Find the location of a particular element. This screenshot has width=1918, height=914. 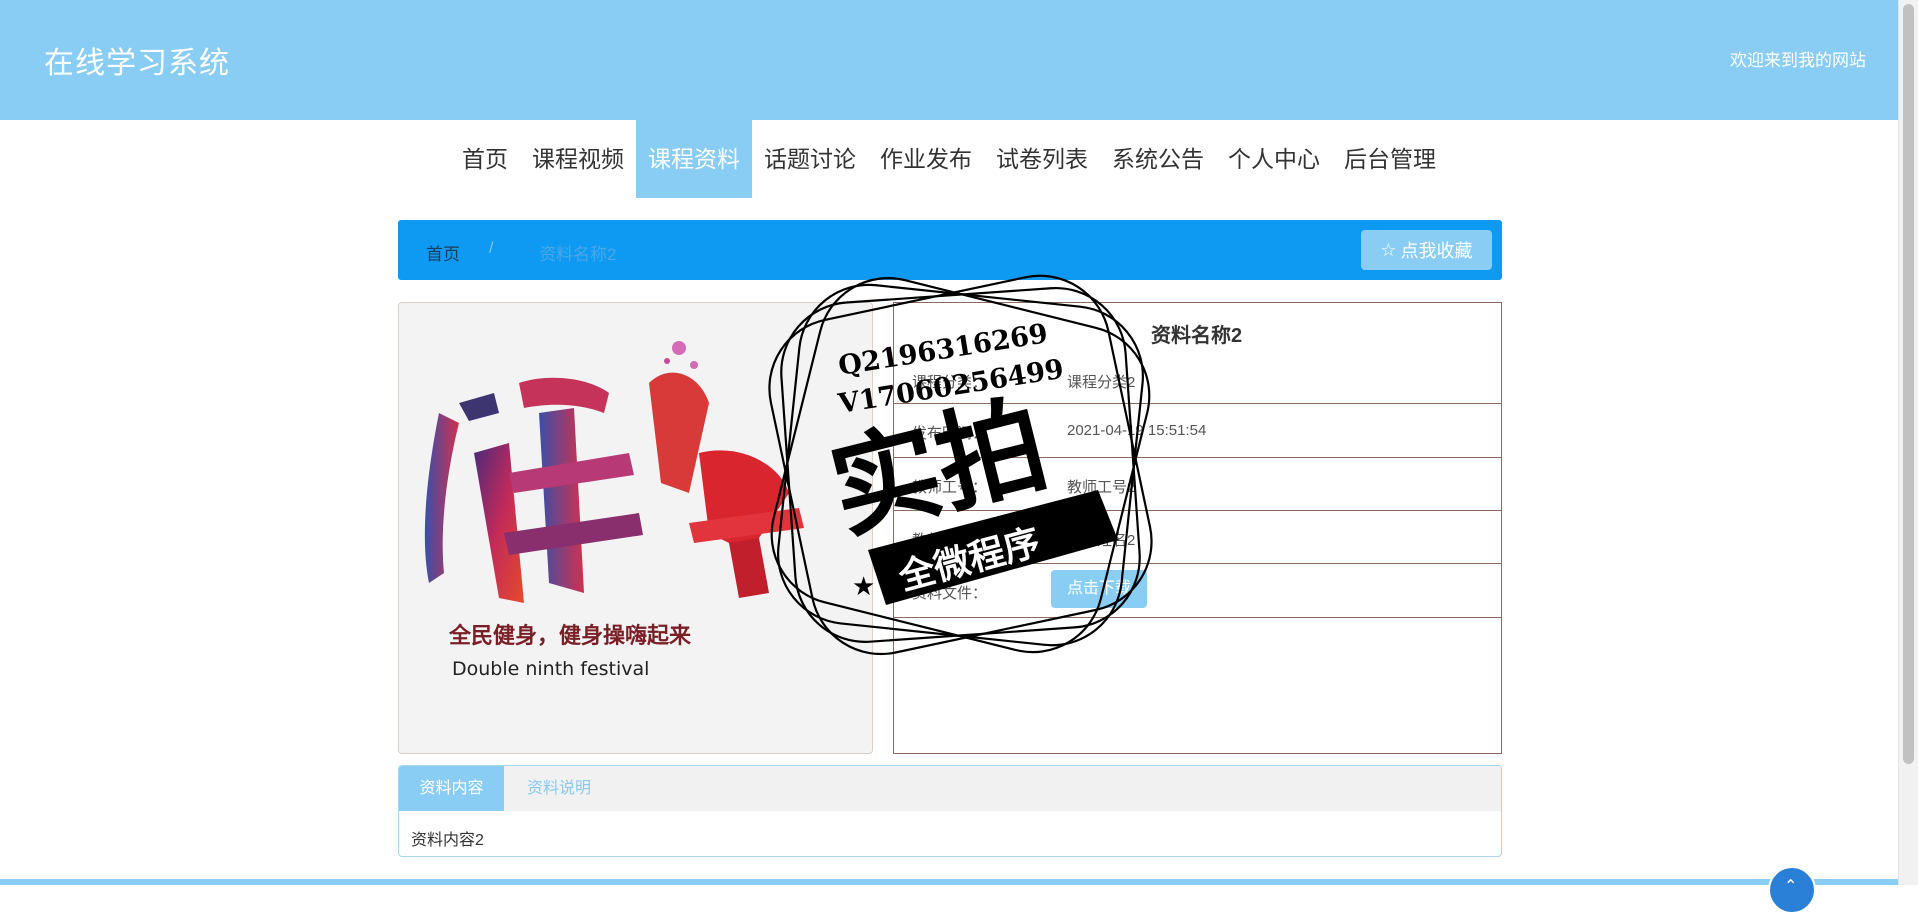

nav-item-exam-list: 试卷列表 is located at coordinates (1042, 159).